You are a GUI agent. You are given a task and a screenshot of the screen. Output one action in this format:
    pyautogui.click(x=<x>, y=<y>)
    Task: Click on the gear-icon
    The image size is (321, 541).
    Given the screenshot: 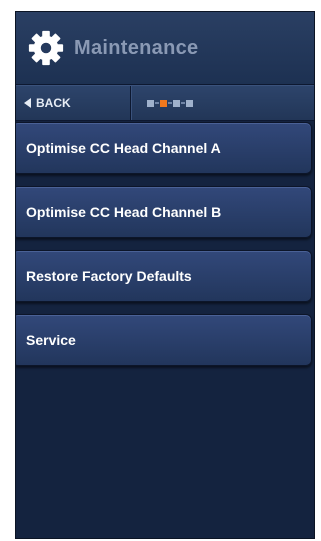 What is the action you would take?
    pyautogui.click(x=46, y=48)
    